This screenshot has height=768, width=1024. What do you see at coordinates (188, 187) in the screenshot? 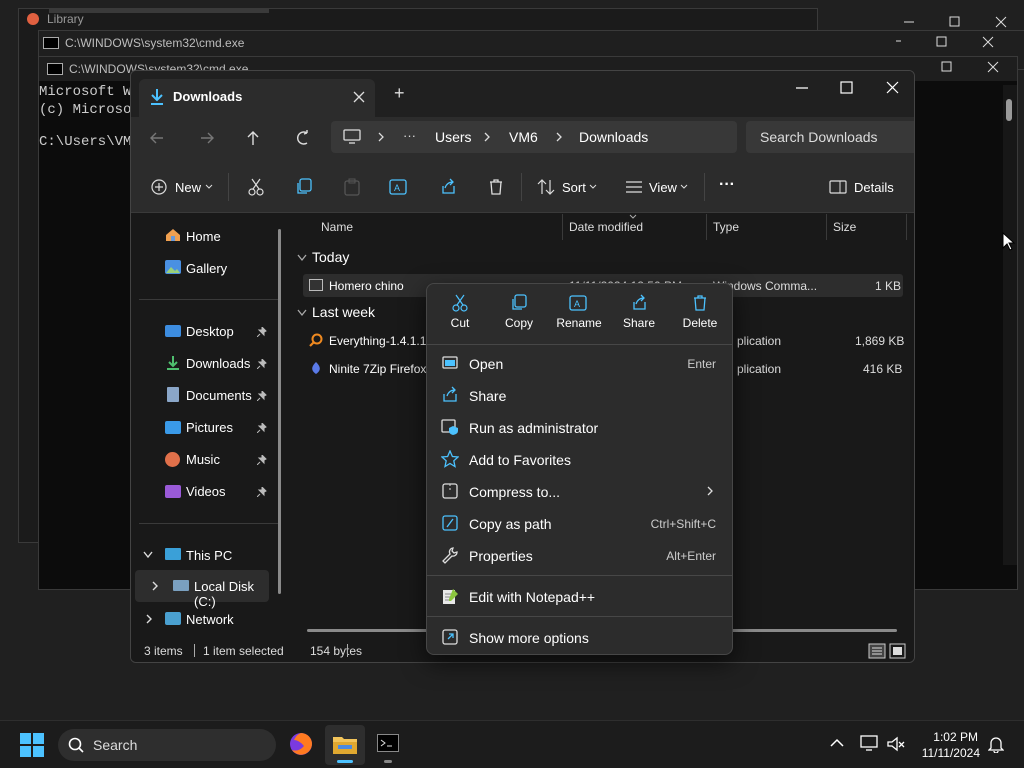
I see `new-button: New` at bounding box center [188, 187].